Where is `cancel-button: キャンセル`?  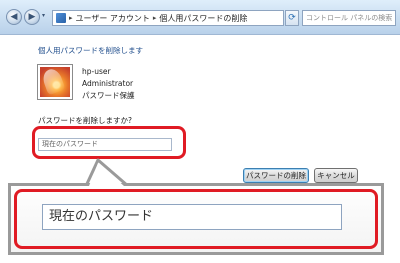 cancel-button: キャンセル is located at coordinates (336, 175).